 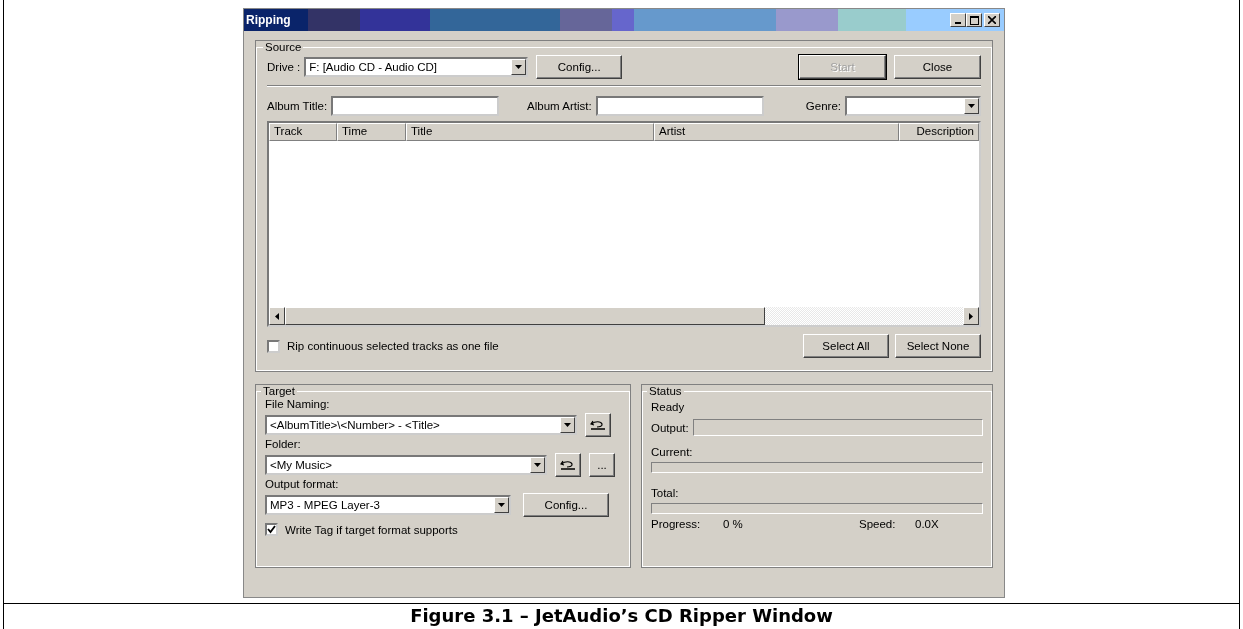 I want to click on column-header: Artist, so click(x=776, y=132).